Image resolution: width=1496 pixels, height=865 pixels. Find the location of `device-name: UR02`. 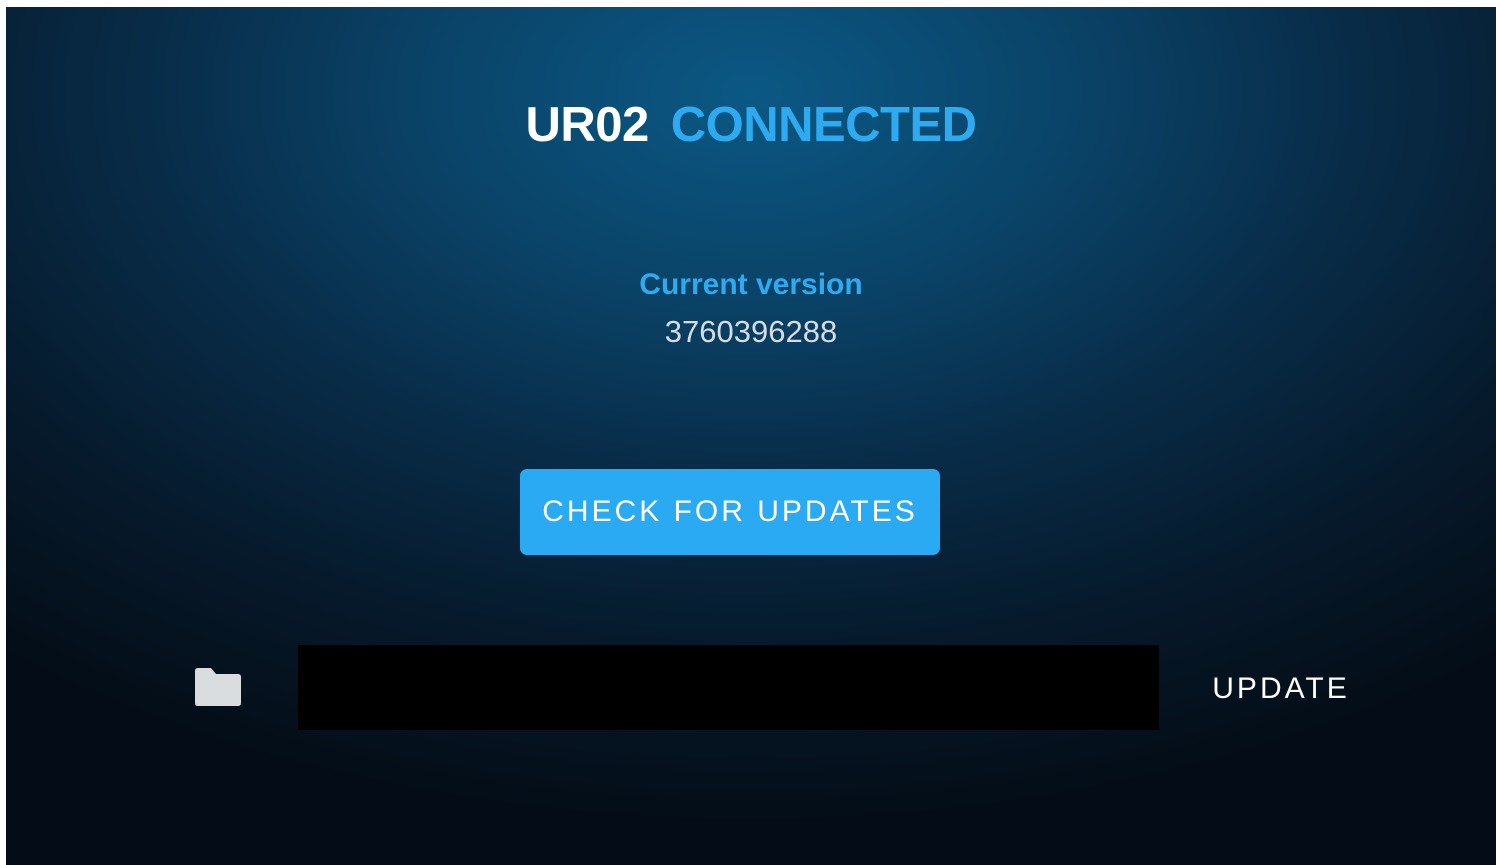

device-name: UR02 is located at coordinates (587, 125).